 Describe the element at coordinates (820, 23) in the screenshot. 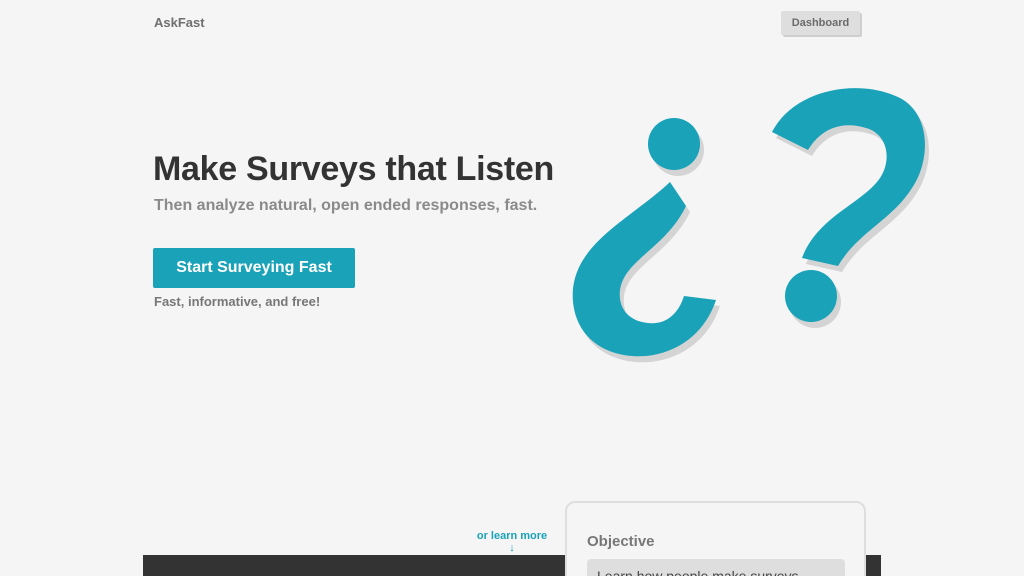

I see `dashboard-button: Dashboard` at that location.